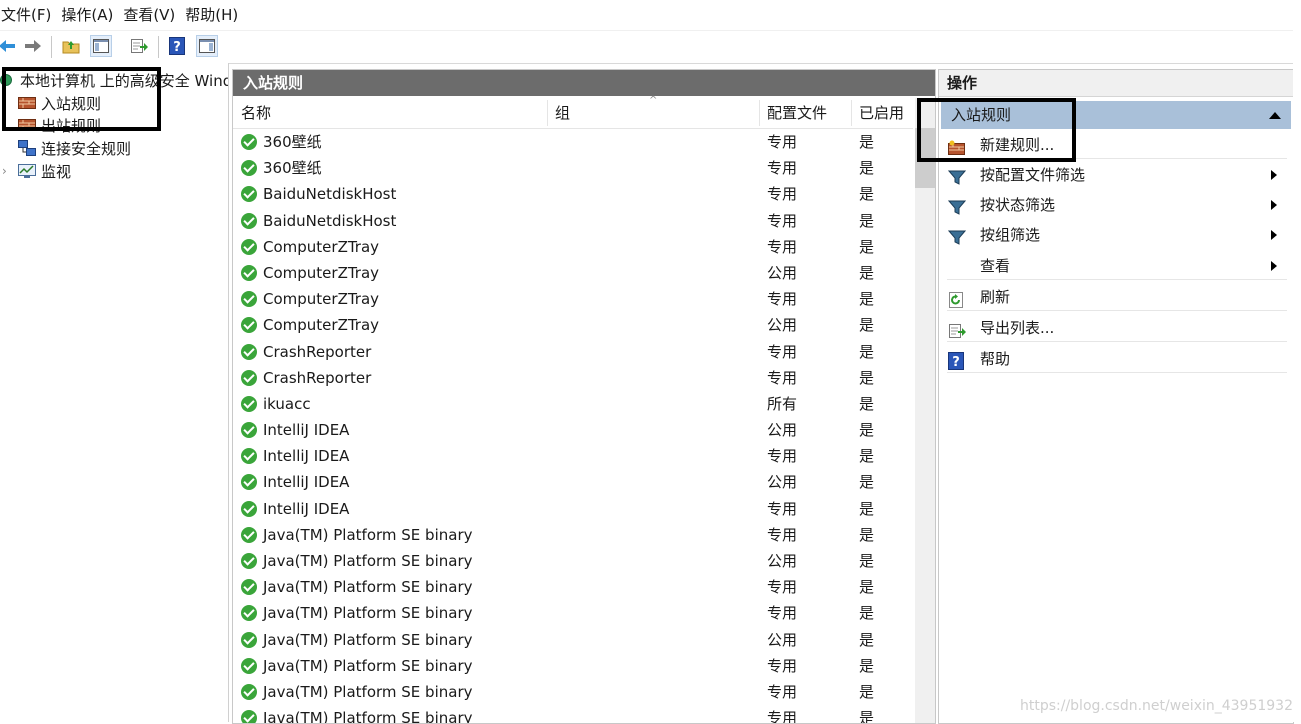  Describe the element at coordinates (287, 403) in the screenshot. I see `rule-name: ikuacc` at that location.